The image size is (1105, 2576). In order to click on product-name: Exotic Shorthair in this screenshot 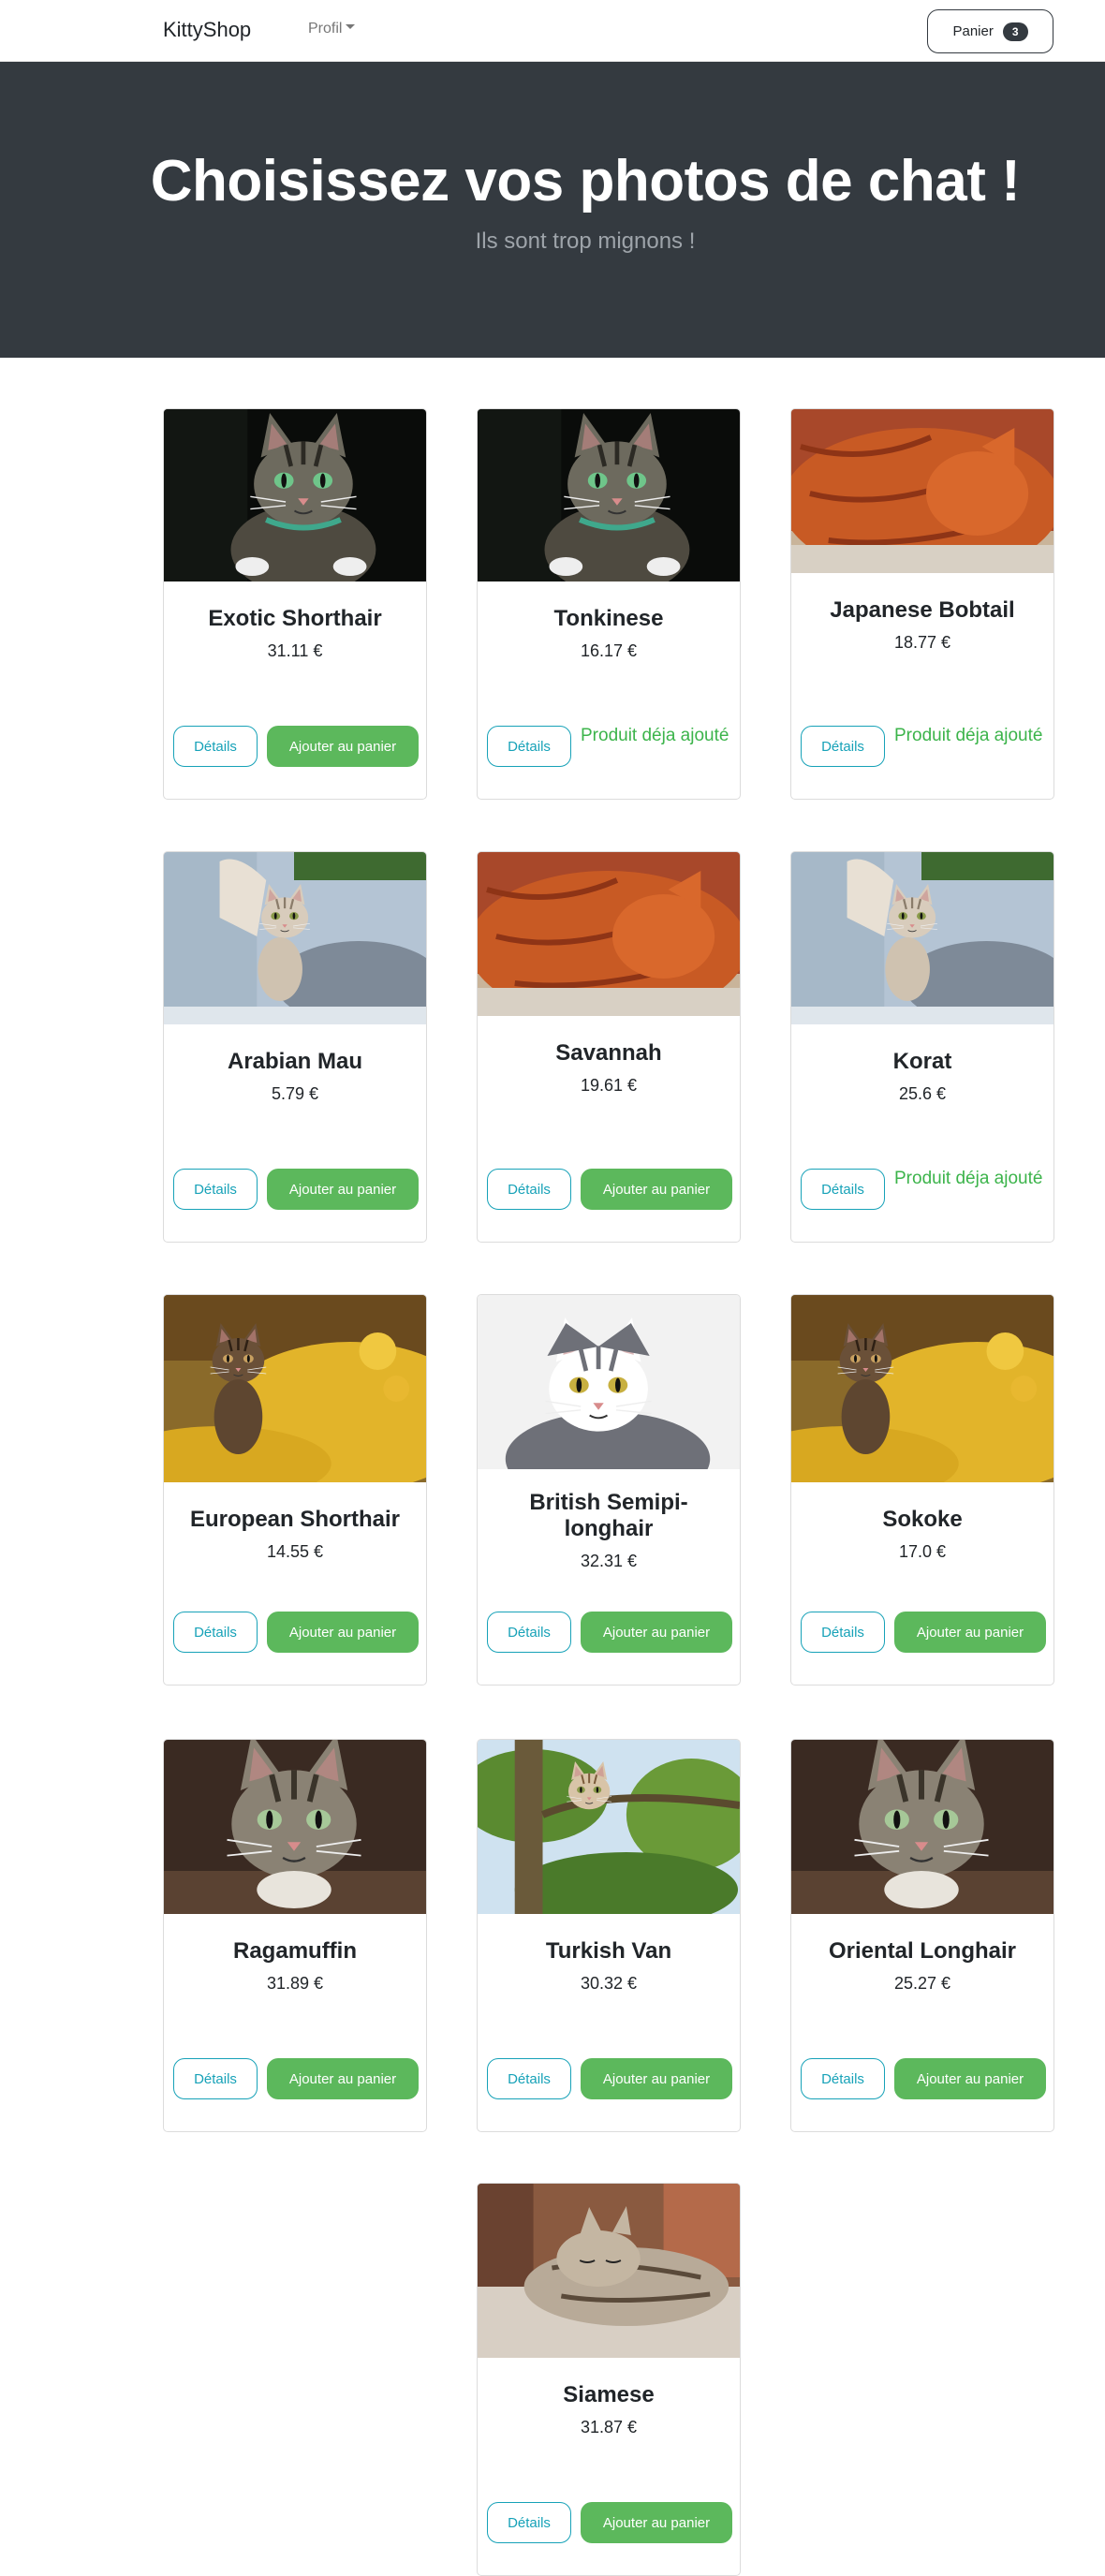, I will do `click(295, 618)`.